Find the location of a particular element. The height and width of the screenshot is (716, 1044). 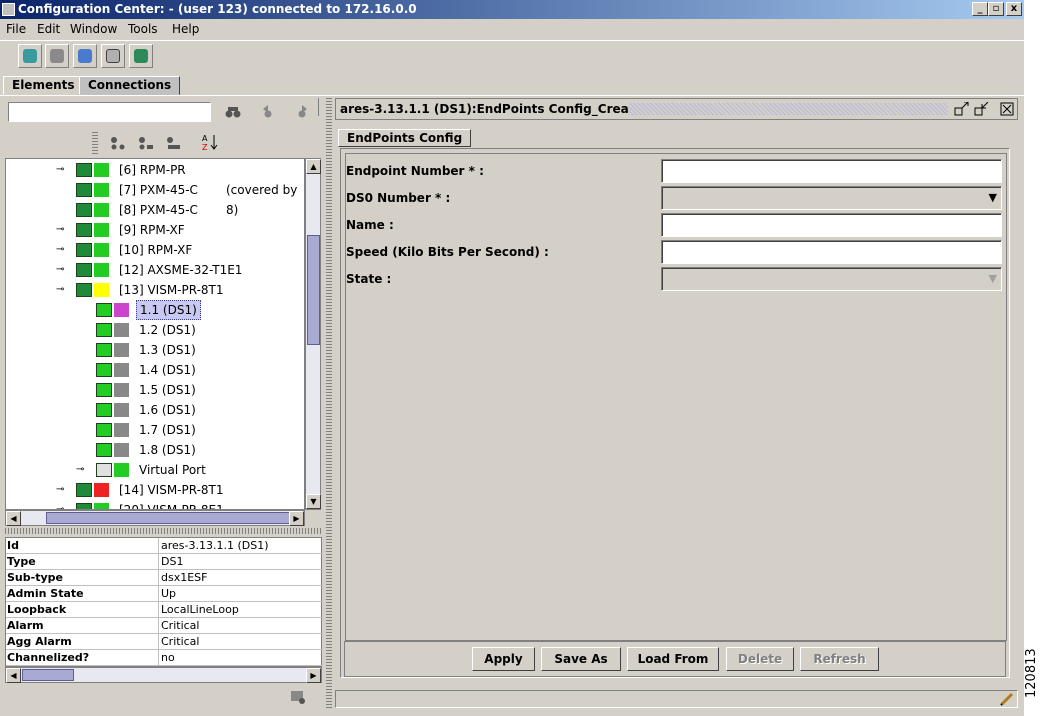

cube-tool-button is located at coordinates (30, 56).